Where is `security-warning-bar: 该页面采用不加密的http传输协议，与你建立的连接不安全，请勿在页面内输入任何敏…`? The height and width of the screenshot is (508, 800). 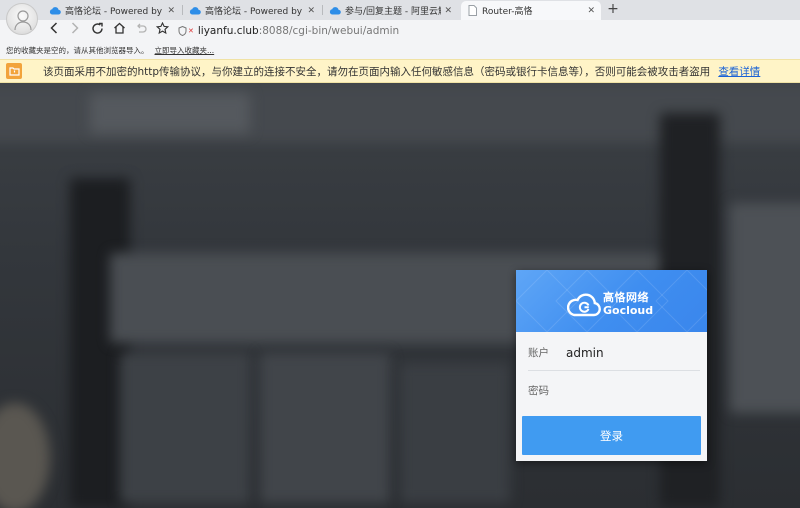
security-warning-bar: 该页面采用不加密的http传输协议，与你建立的连接不安全，请勿在页面内输入任何敏… is located at coordinates (400, 71).